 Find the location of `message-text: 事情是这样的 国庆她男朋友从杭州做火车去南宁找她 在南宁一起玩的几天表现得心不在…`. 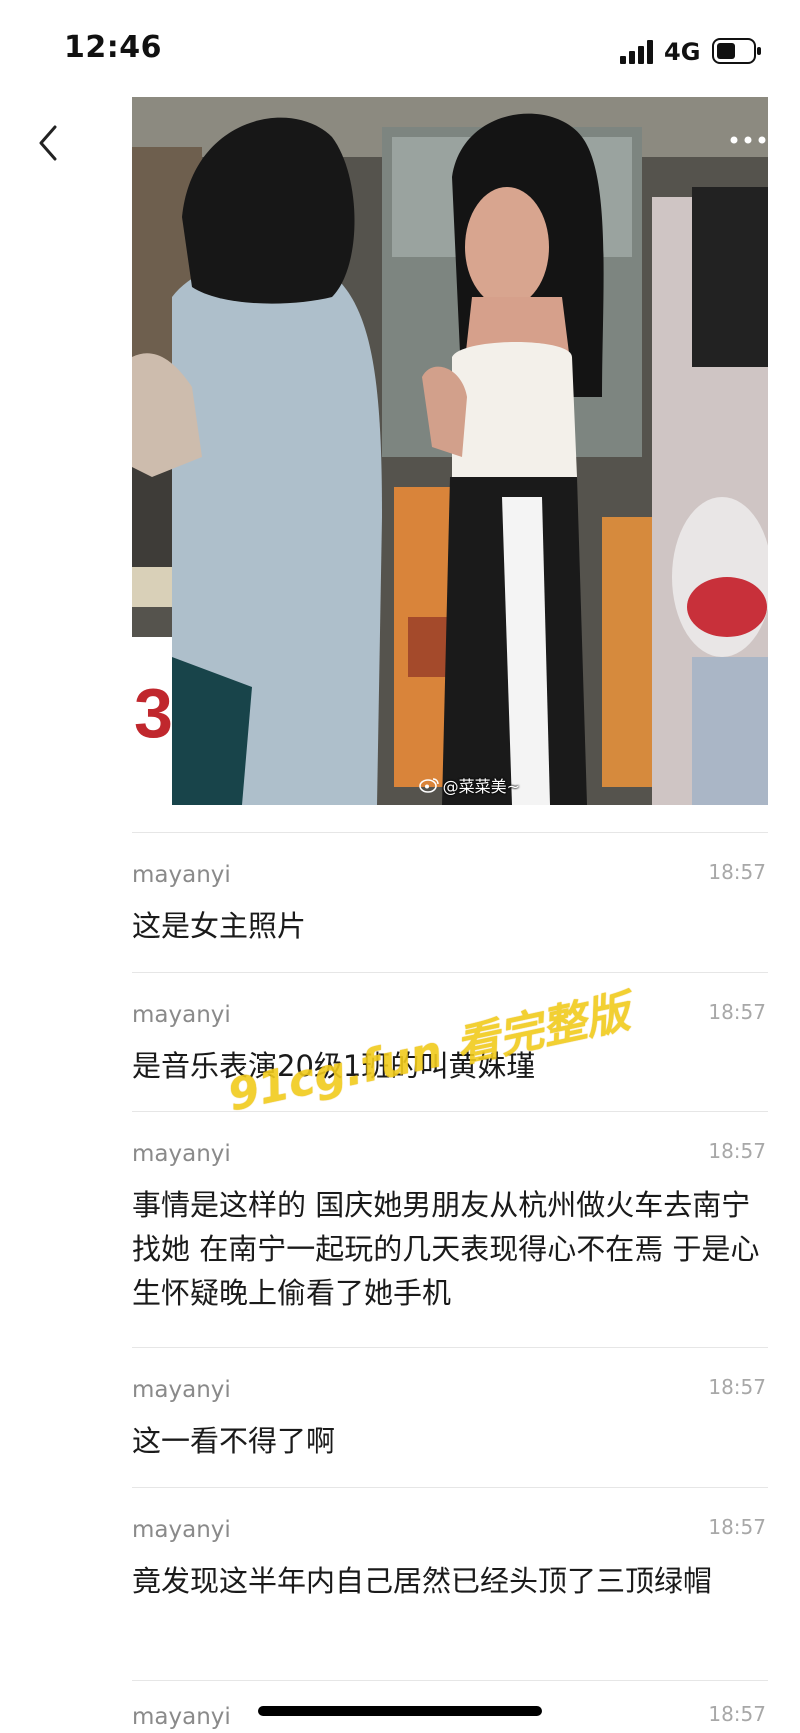

message-text: 事情是这样的 国庆她男朋友从杭州做火车去南宁找她 在南宁一起玩的几天表现得心不在… is located at coordinates (446, 1249).